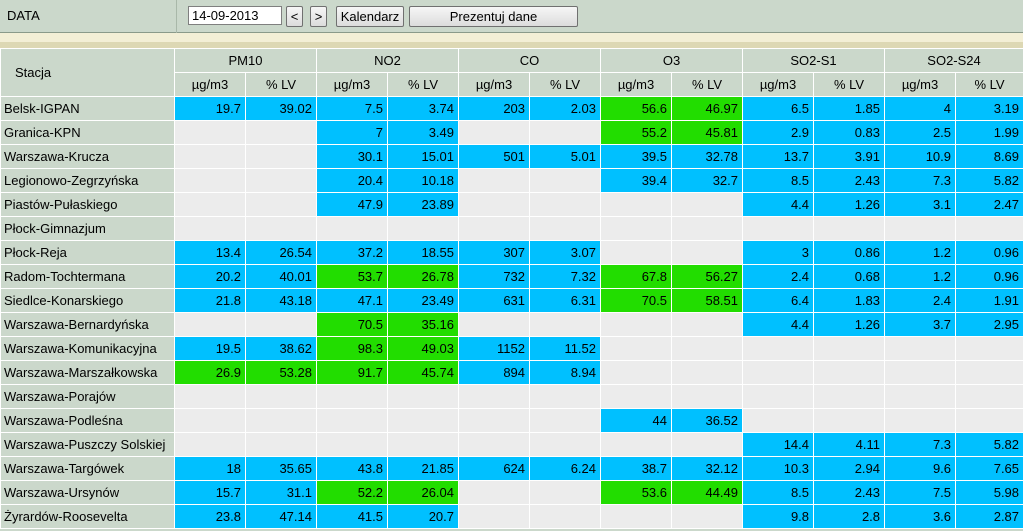 This screenshot has width=1023, height=531. Describe the element at coordinates (989, 516) in the screenshot. I see `percent-cell: 2.87` at that location.